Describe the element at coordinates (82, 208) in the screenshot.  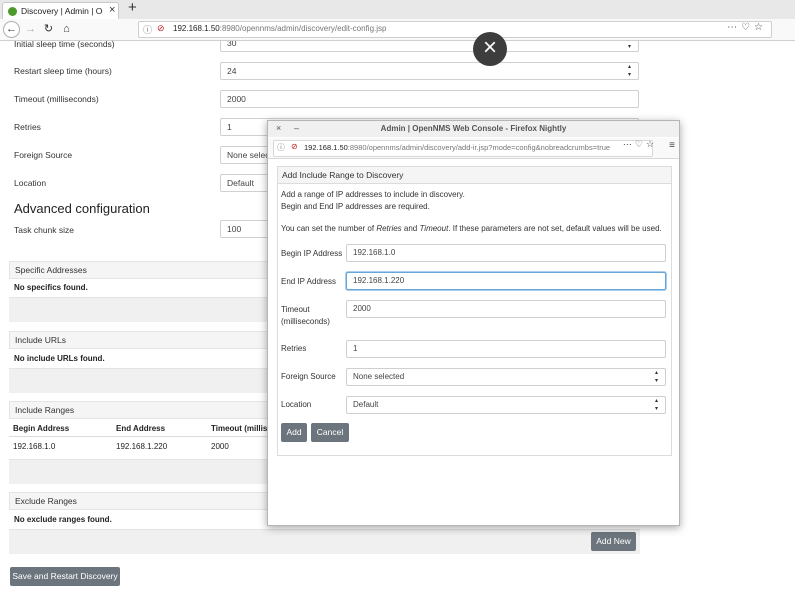
I see `advanced-configuration-heading: Advanced configuration` at that location.